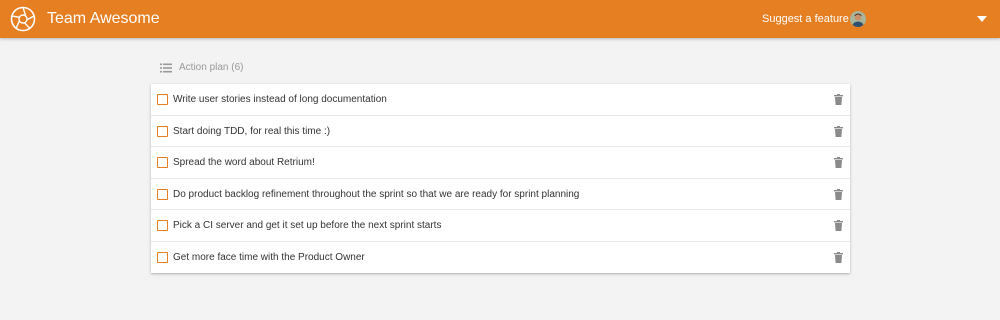 The height and width of the screenshot is (320, 1000). Describe the element at coordinates (23, 19) in the screenshot. I see `aperture-logo-icon` at that location.